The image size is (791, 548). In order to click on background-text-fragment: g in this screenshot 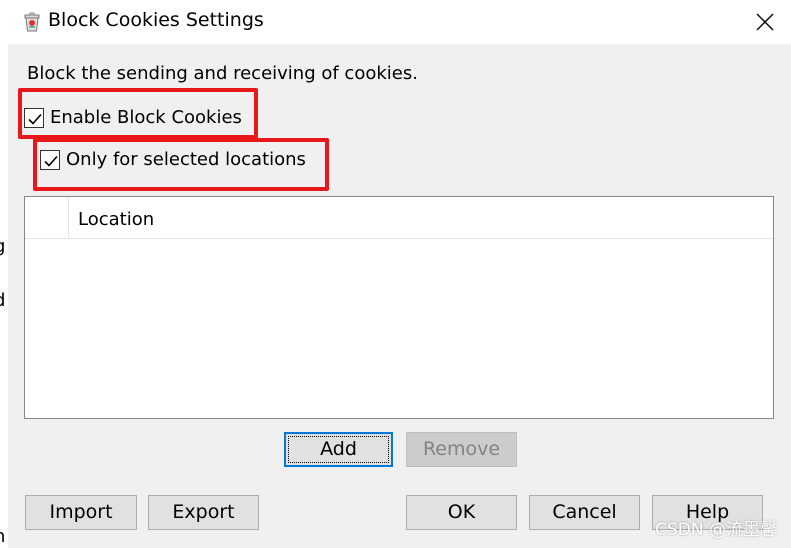, I will do `click(2, 246)`.